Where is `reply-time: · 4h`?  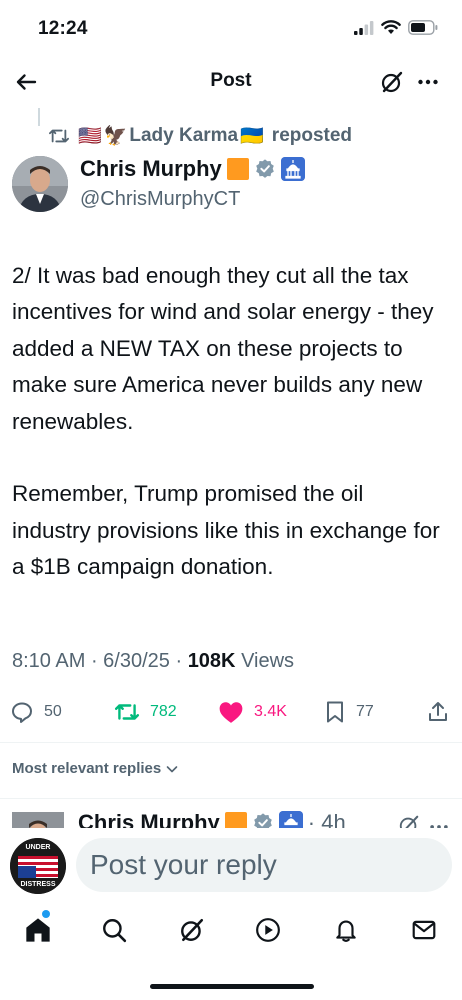 reply-time: · 4h is located at coordinates (326, 819).